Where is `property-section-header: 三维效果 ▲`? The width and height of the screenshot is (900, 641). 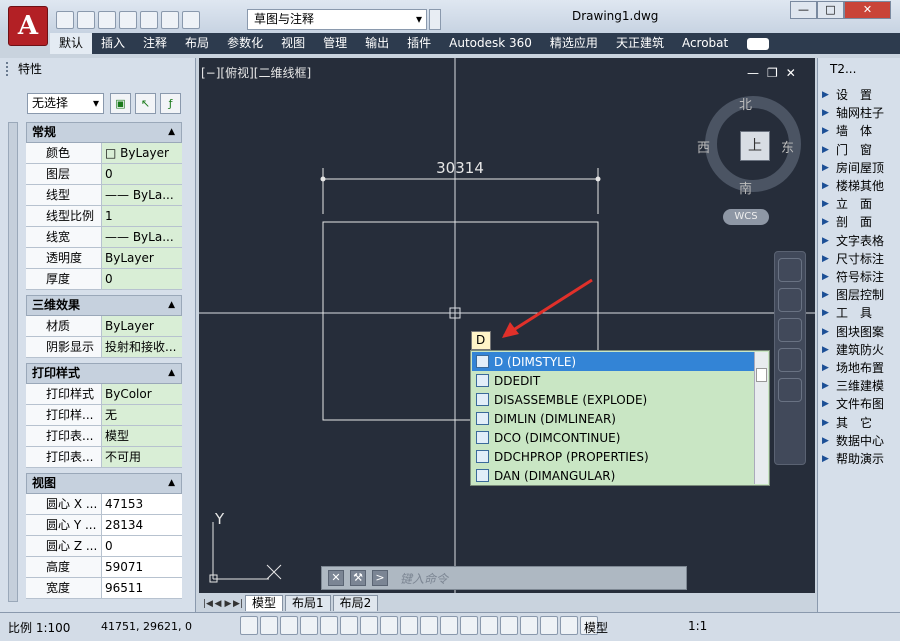
property-section-header: 三维效果 ▲ is located at coordinates (104, 305).